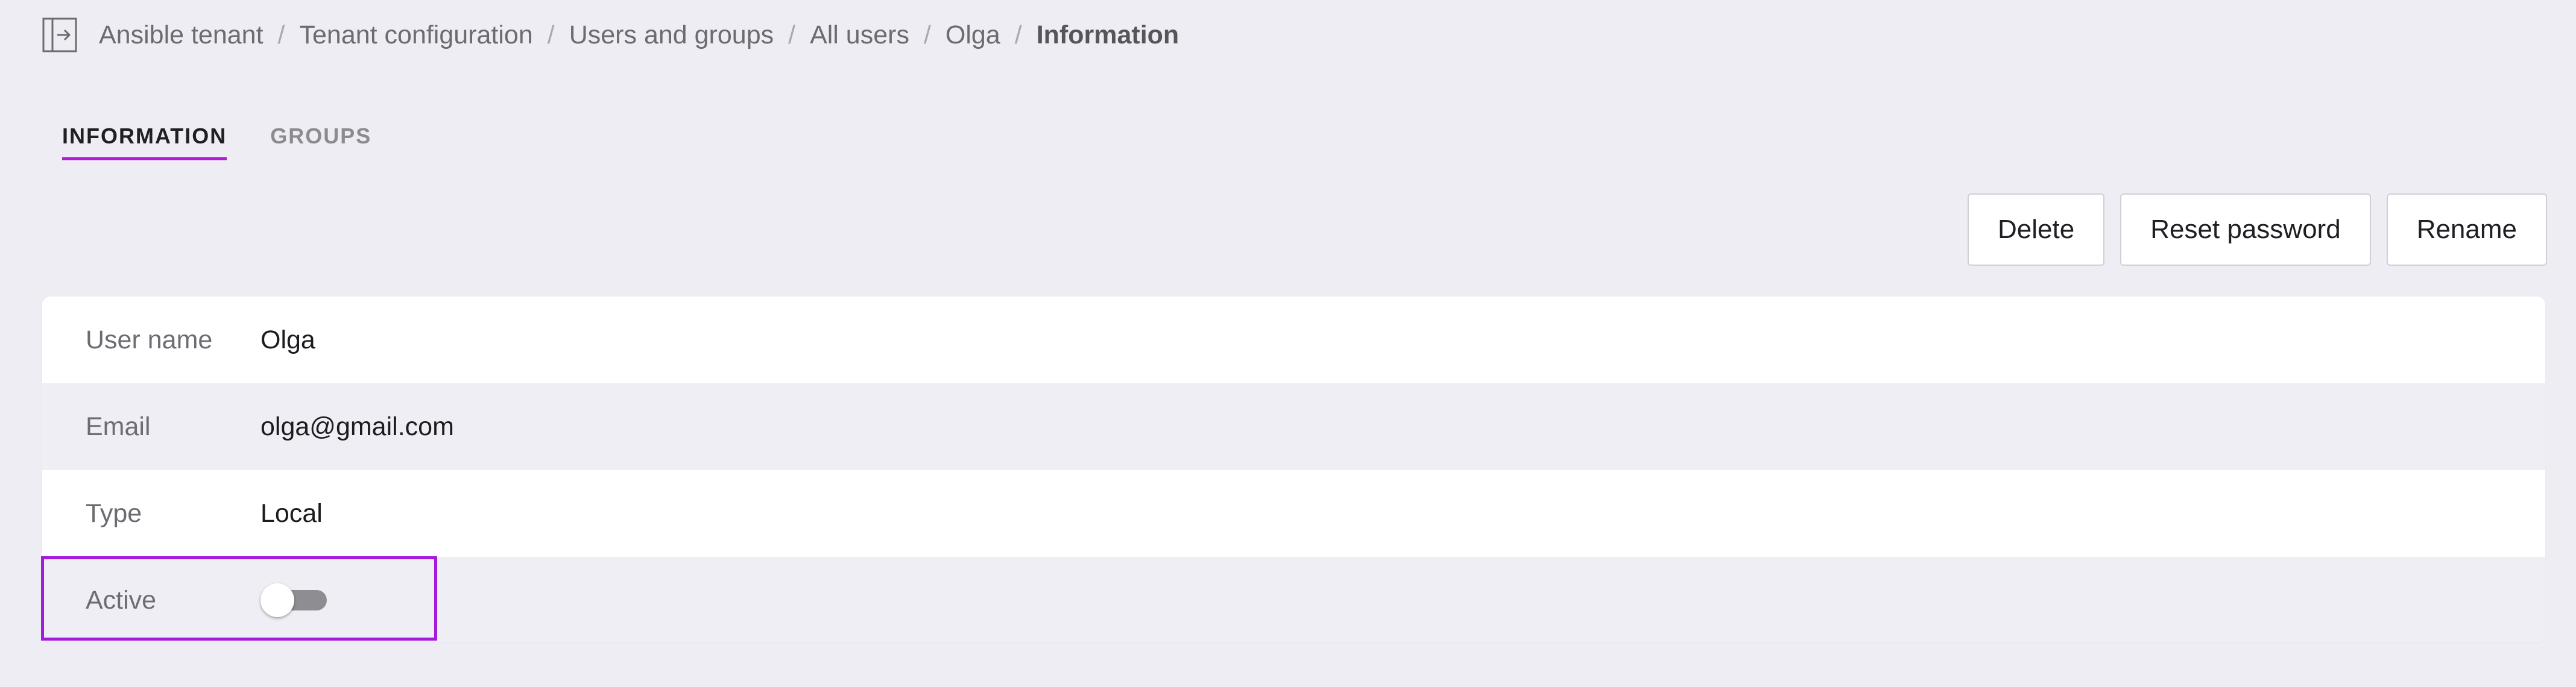 This screenshot has width=2576, height=687. I want to click on breadcrumb-all-users: All users, so click(859, 35).